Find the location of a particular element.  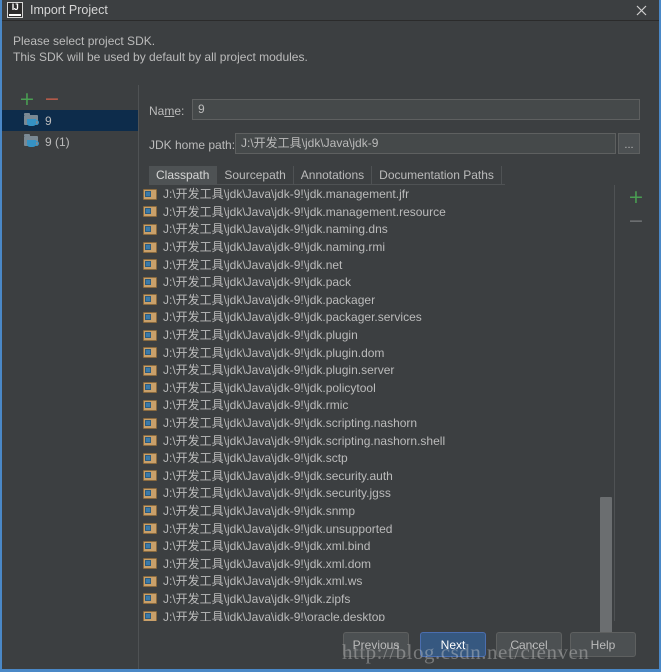

help-button: Help is located at coordinates (603, 644).